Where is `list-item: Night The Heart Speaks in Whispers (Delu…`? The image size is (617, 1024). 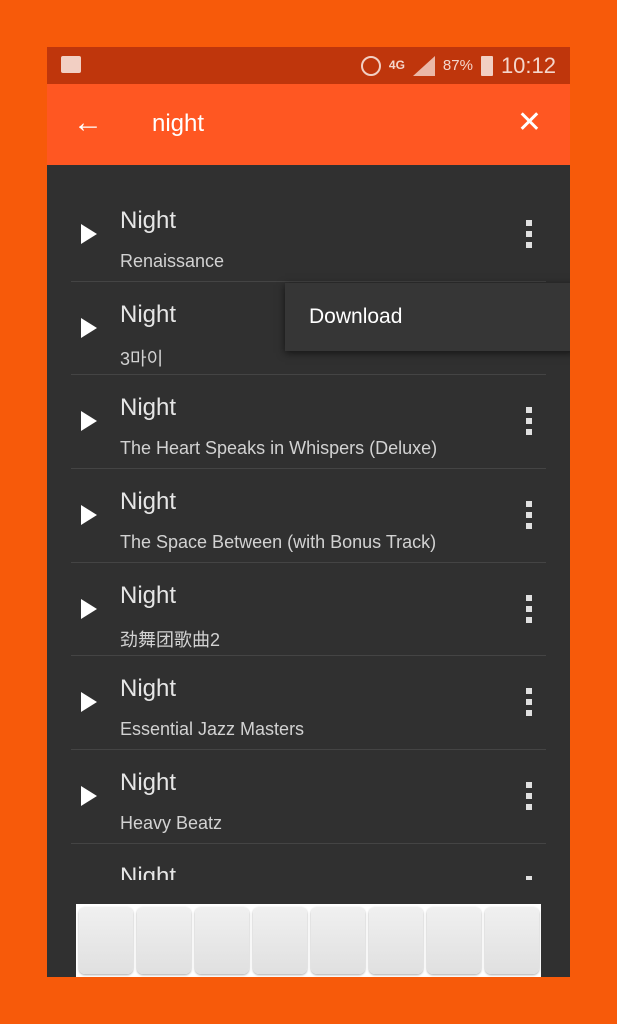
list-item: Night The Heart Speaks in Whispers (Delu… is located at coordinates (308, 422).